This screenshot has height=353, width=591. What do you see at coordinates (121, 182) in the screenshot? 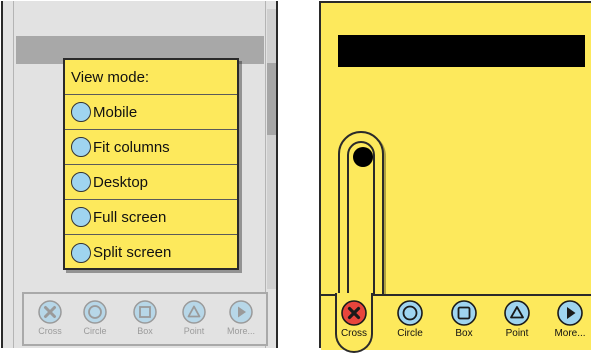
I see `view-option-label: Desktop` at bounding box center [121, 182].